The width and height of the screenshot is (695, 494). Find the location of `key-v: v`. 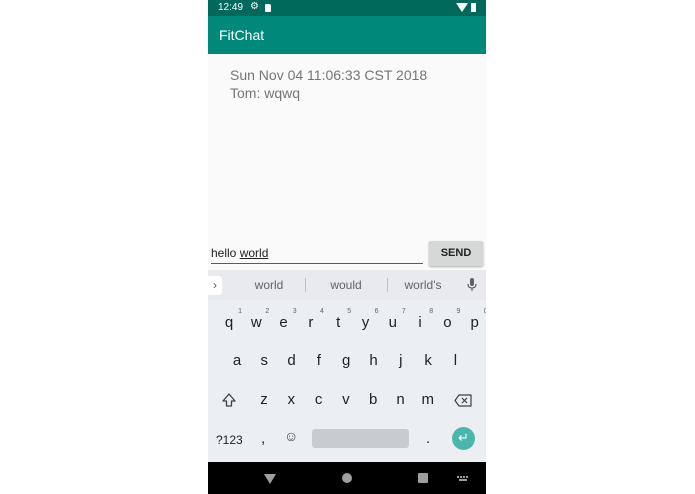

key-v: v is located at coordinates (346, 399).